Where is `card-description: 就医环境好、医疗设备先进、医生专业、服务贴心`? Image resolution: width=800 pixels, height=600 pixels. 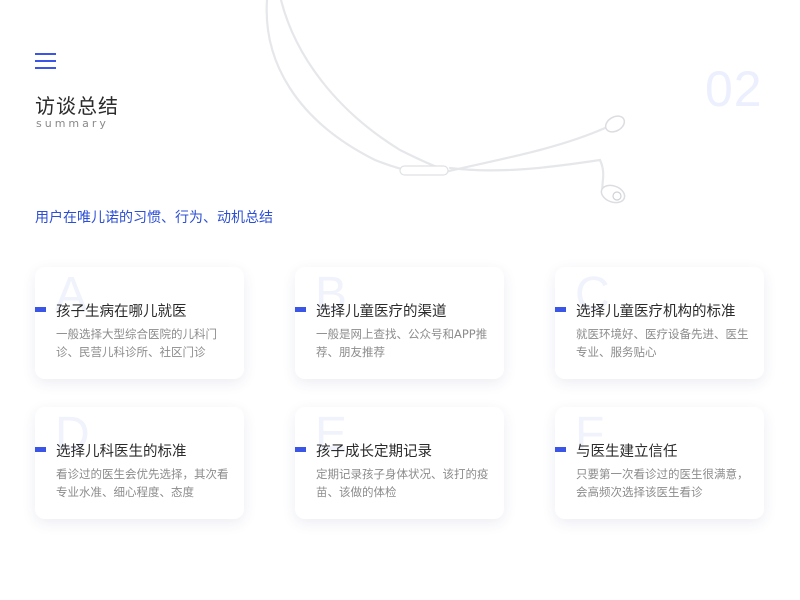 card-description: 就医环境好、医疗设备先进、医生专业、服务贴心 is located at coordinates (662, 343).